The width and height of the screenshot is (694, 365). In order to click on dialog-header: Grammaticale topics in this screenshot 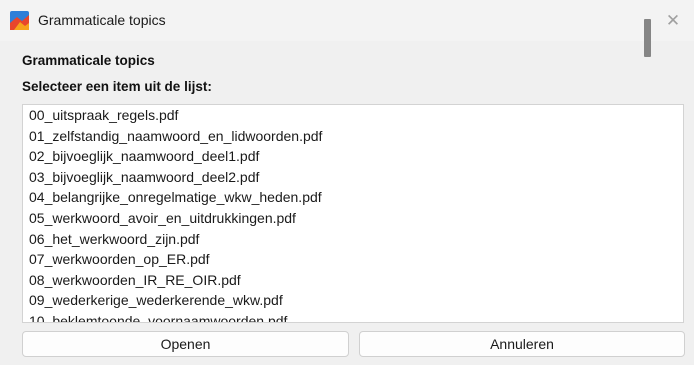, I will do `click(88, 60)`.